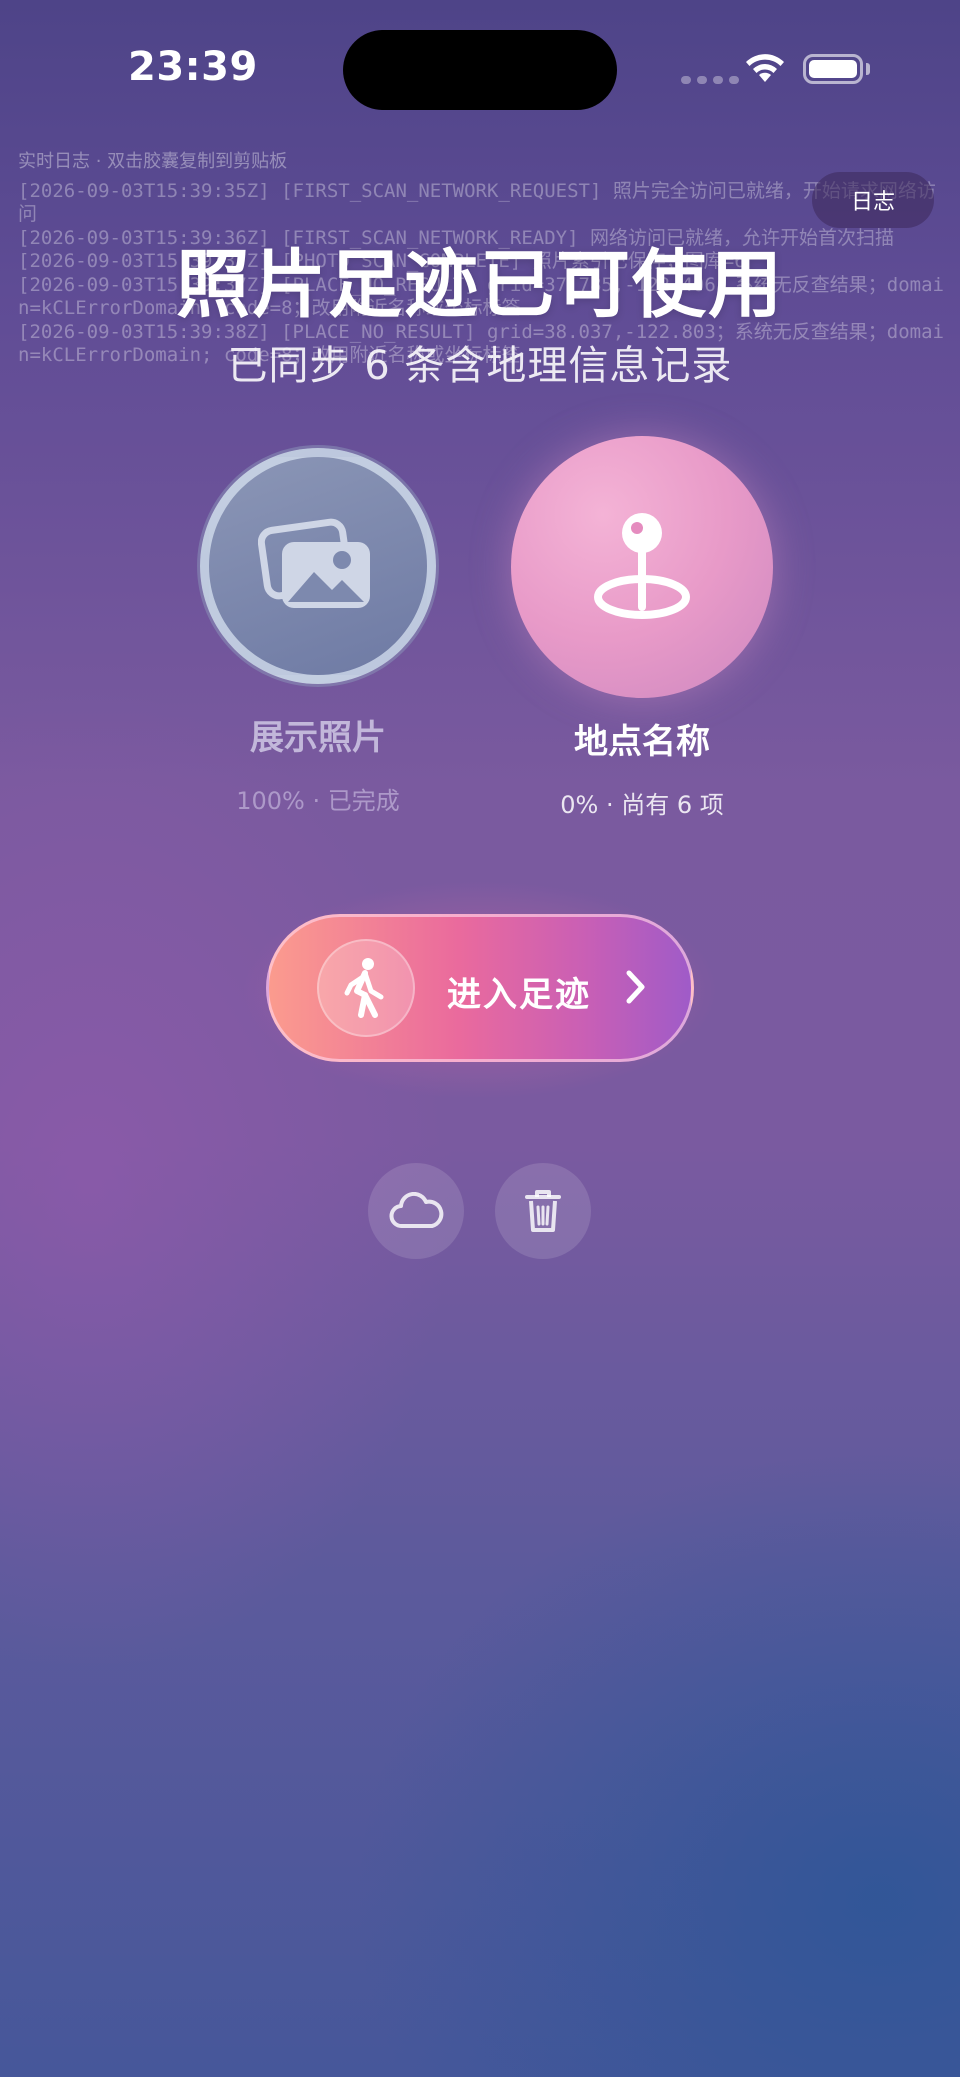 The width and height of the screenshot is (960, 2077). What do you see at coordinates (765, 68) in the screenshot?
I see `wifi-icon` at bounding box center [765, 68].